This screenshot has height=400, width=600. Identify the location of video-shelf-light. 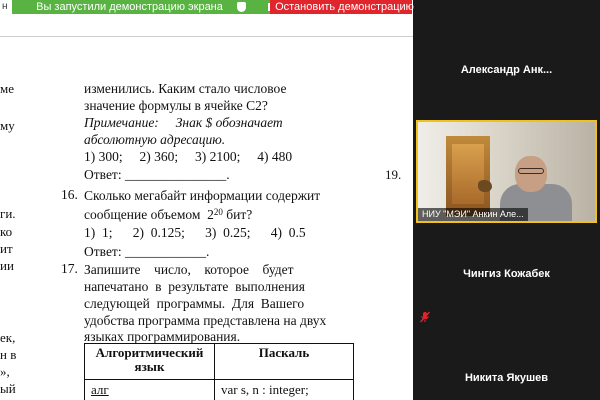
(468, 174).